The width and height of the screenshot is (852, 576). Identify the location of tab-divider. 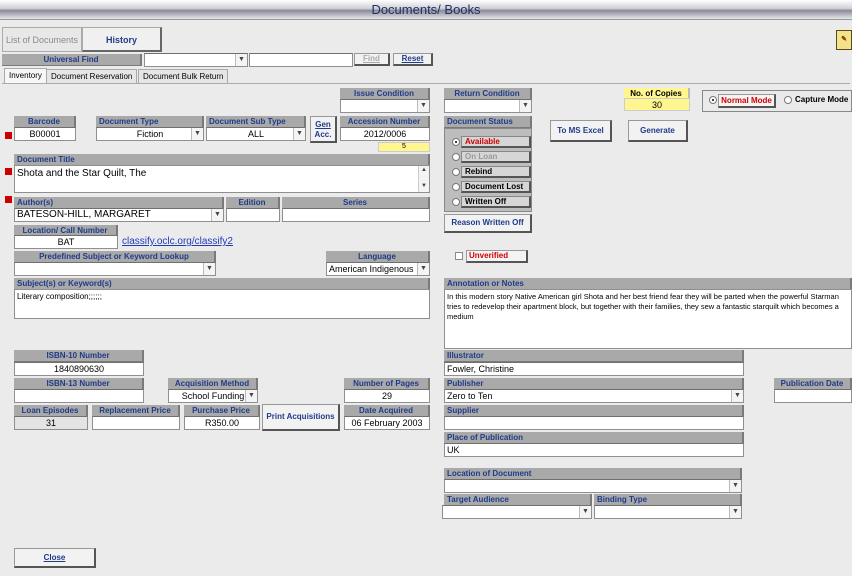
(426, 83).